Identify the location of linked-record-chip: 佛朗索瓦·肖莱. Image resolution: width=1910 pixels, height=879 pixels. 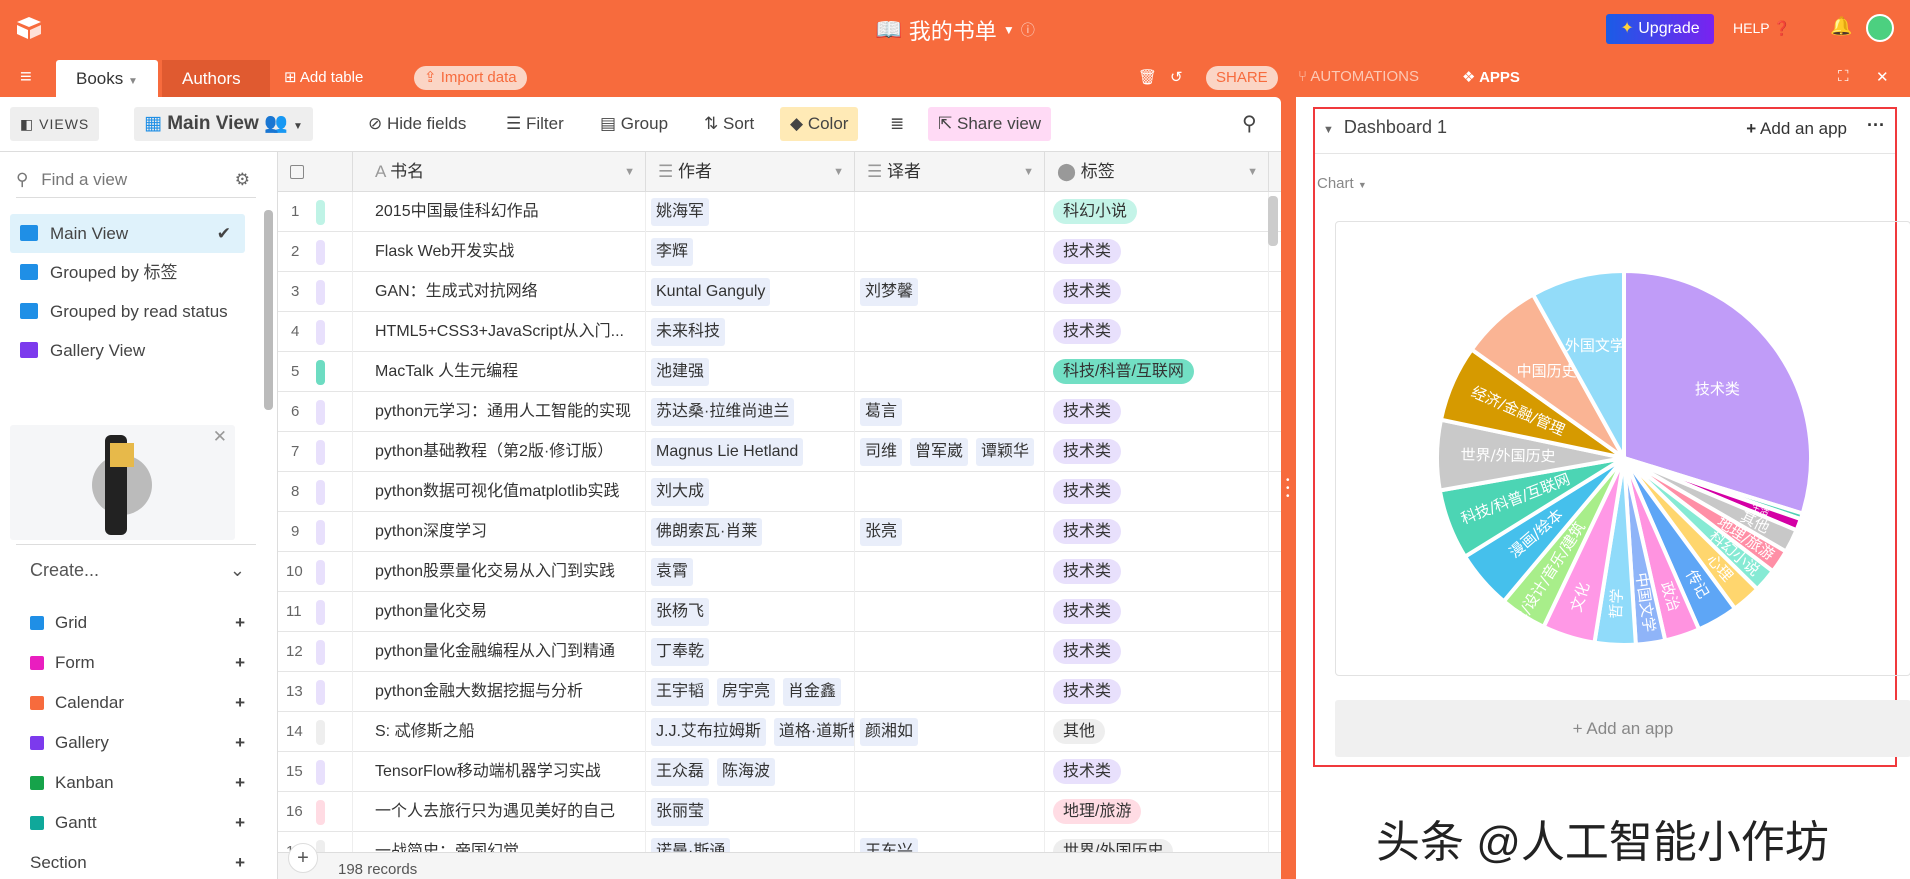
(707, 532).